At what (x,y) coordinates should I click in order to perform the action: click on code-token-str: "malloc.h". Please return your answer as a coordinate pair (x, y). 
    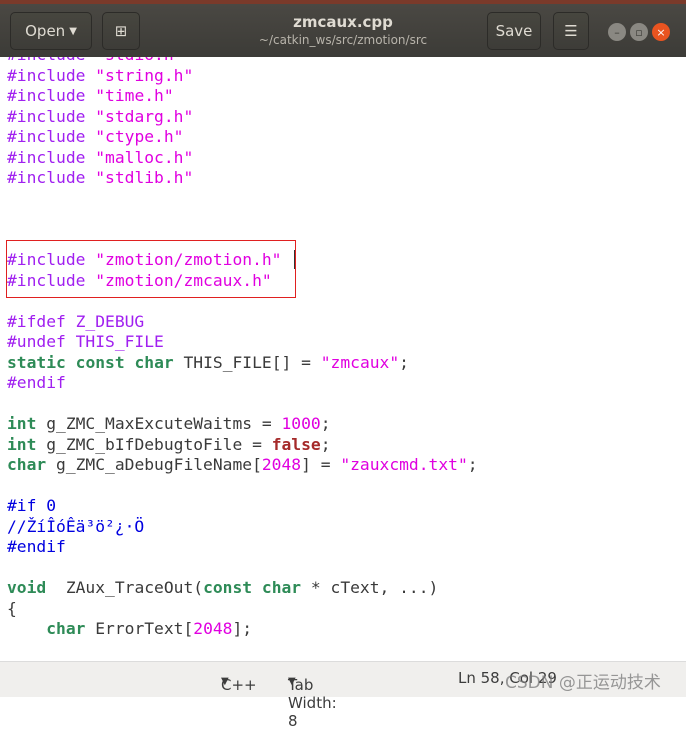
    Looking at the image, I should click on (144, 157).